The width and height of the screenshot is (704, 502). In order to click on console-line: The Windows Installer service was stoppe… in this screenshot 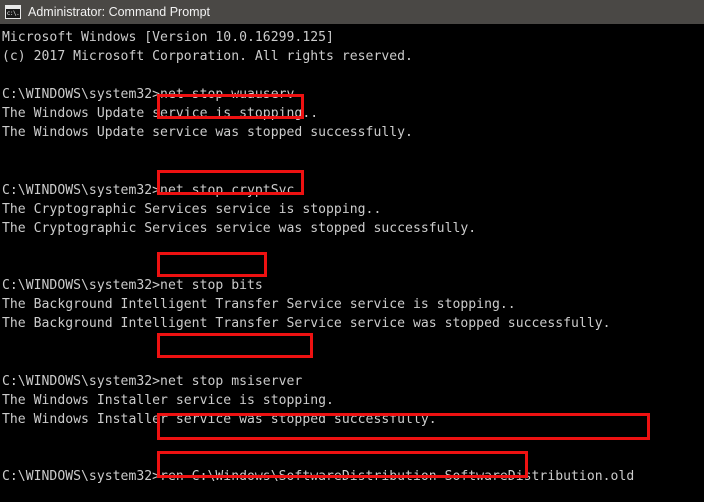, I will do `click(219, 419)`.